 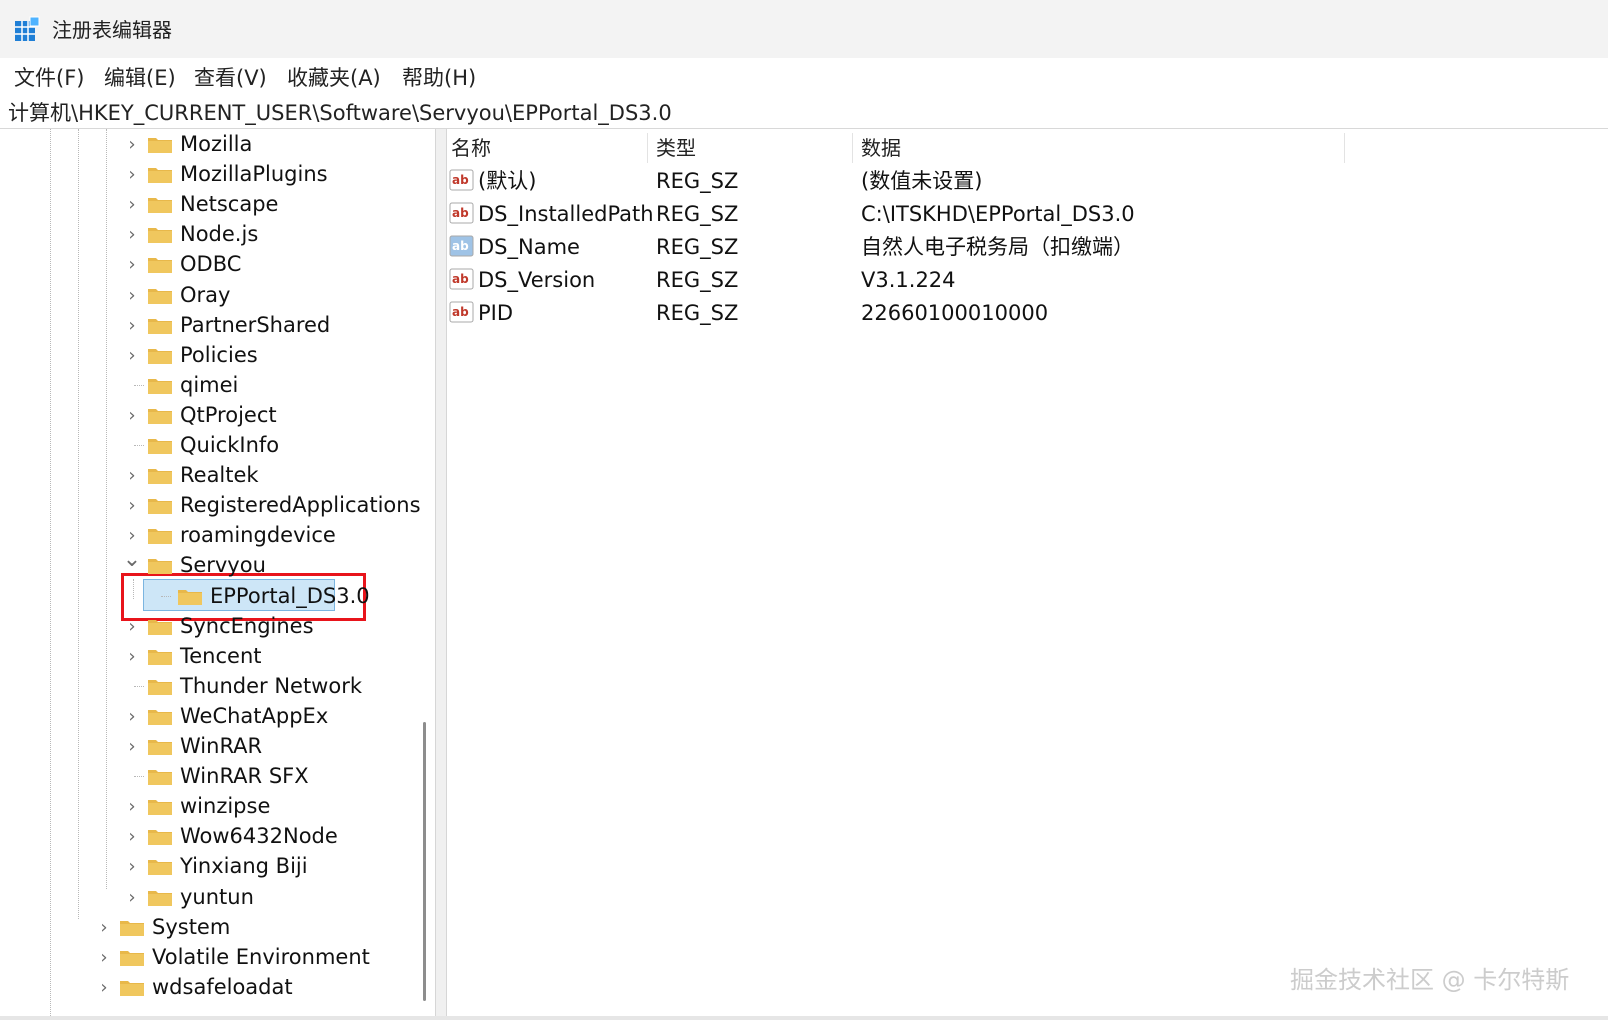 What do you see at coordinates (441, 574) in the screenshot?
I see `pane-splitter` at bounding box center [441, 574].